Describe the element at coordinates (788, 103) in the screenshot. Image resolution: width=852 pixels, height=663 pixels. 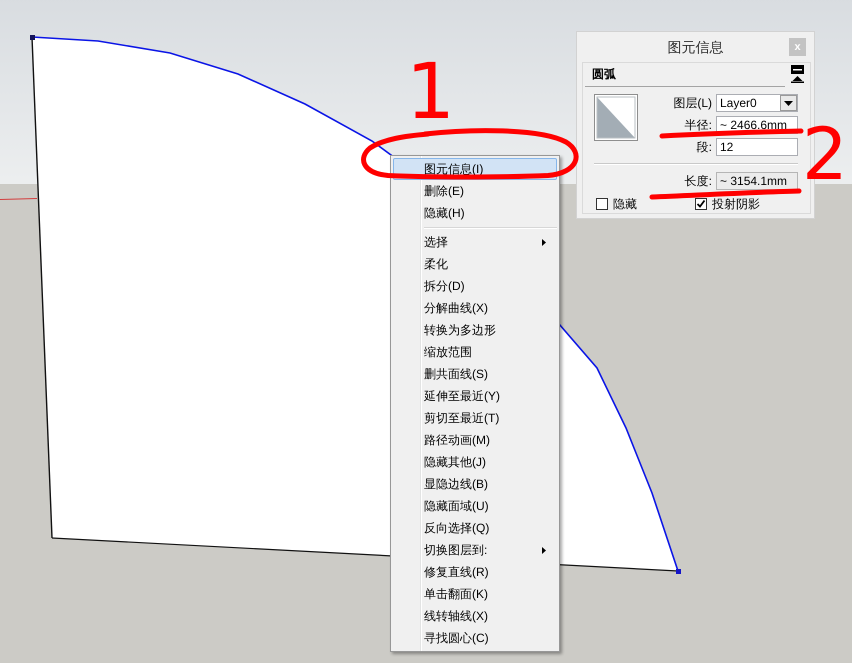
I see `caret-icon` at that location.